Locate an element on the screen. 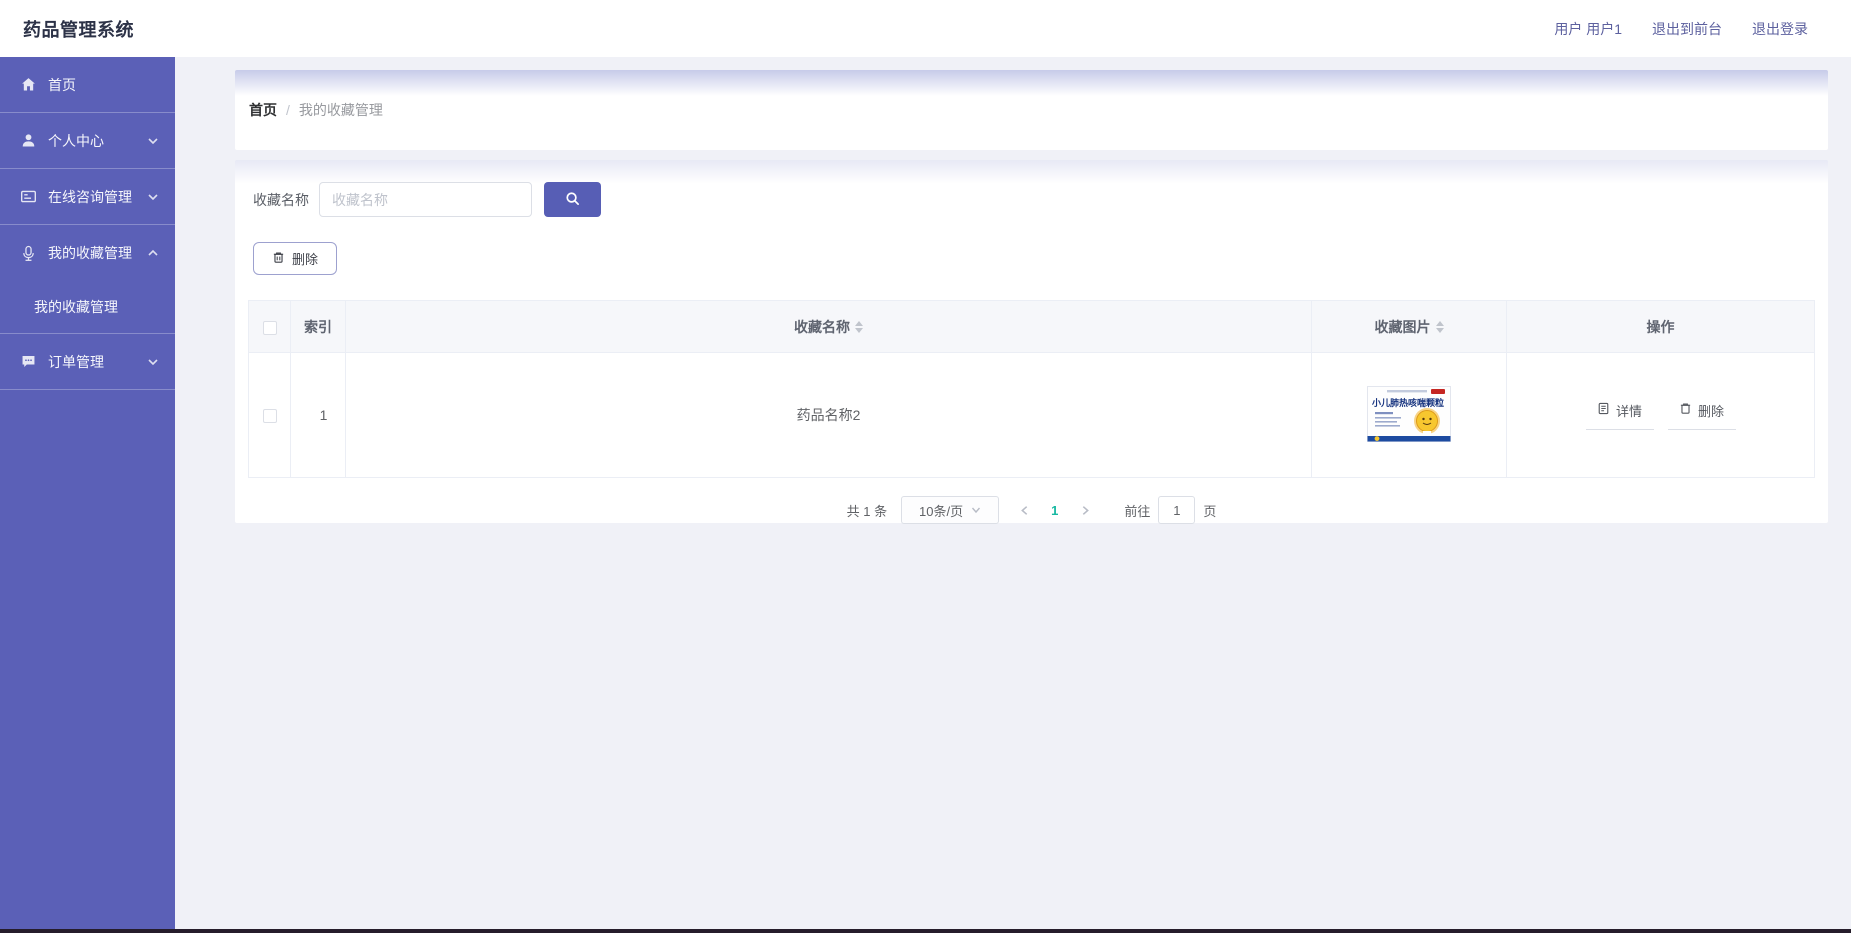  pagination-total: 共 1 条 is located at coordinates (867, 511).